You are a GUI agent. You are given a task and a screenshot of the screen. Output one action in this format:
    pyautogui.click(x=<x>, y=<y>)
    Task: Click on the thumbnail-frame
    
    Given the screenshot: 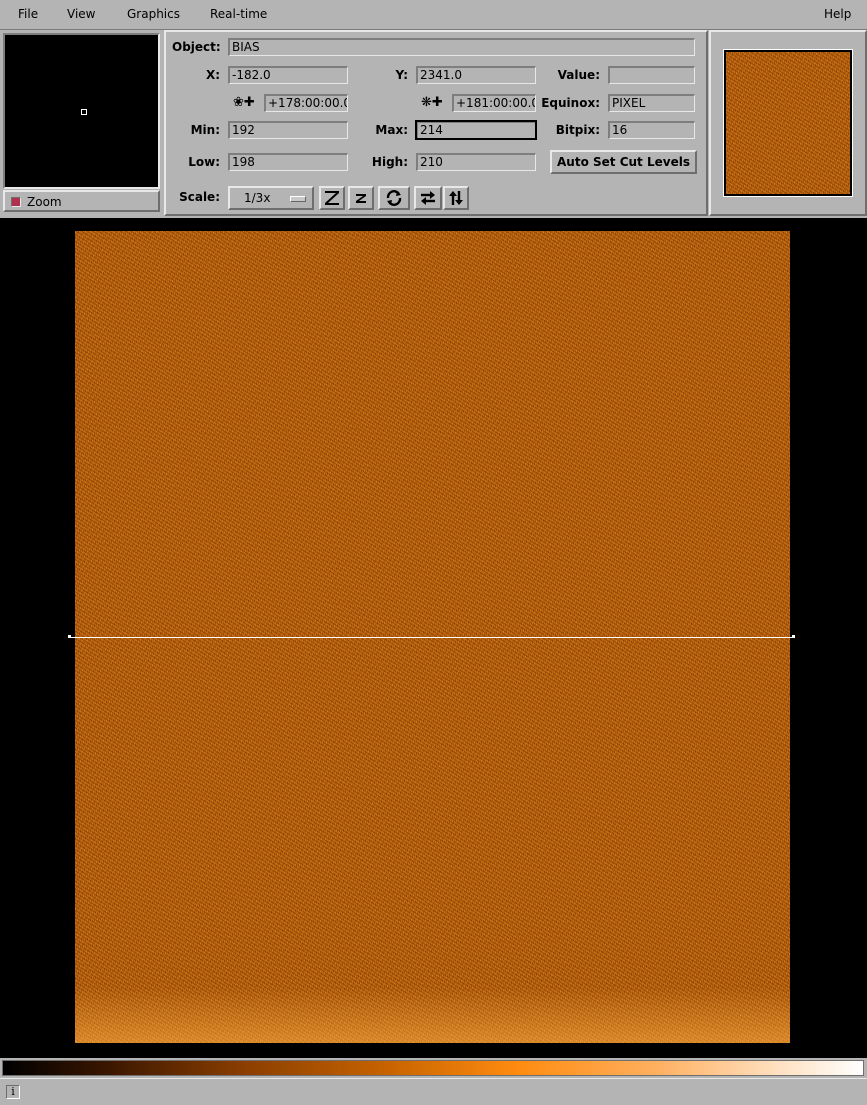 What is the action you would take?
    pyautogui.click(x=788, y=123)
    